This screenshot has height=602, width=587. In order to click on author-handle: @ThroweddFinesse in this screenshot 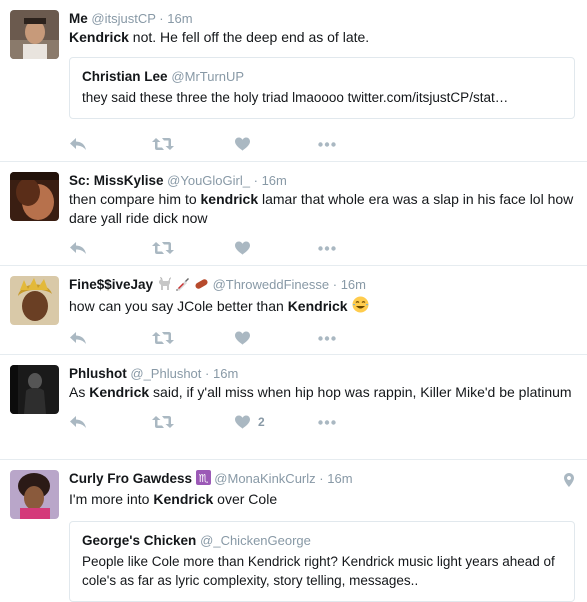, I will do `click(271, 284)`.